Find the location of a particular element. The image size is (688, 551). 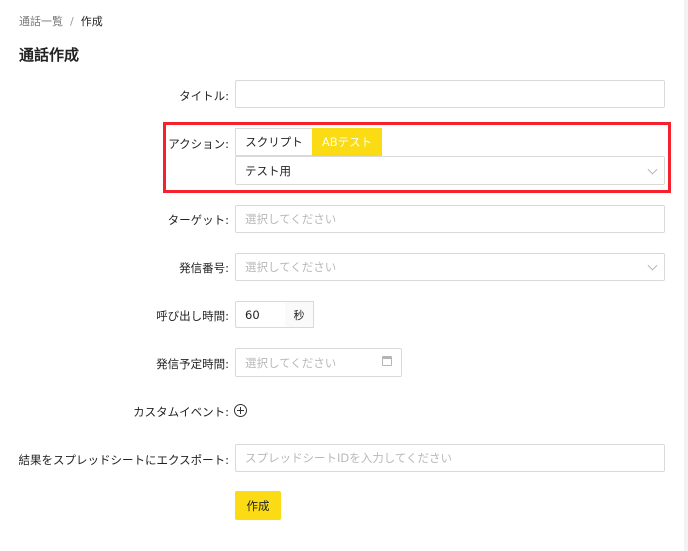

scheduled-time-label: 発信予定時間: is located at coordinates (192, 364).